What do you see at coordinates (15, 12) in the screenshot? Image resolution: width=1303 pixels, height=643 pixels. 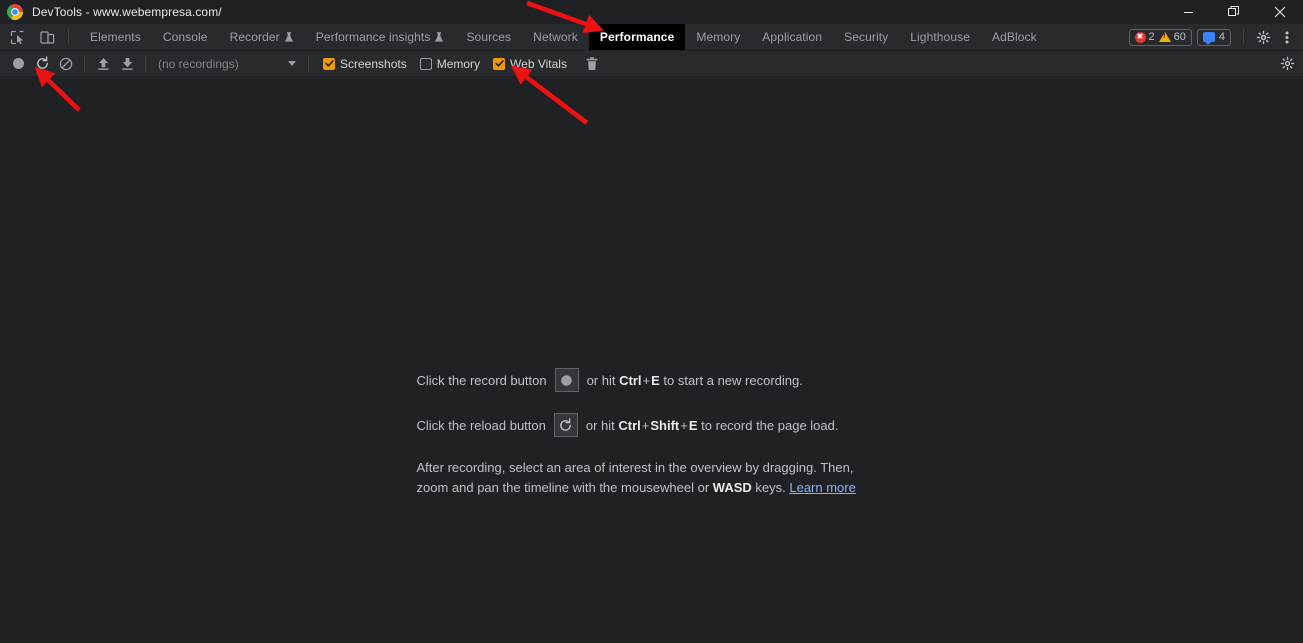 I see `chrome-logo-icon` at bounding box center [15, 12].